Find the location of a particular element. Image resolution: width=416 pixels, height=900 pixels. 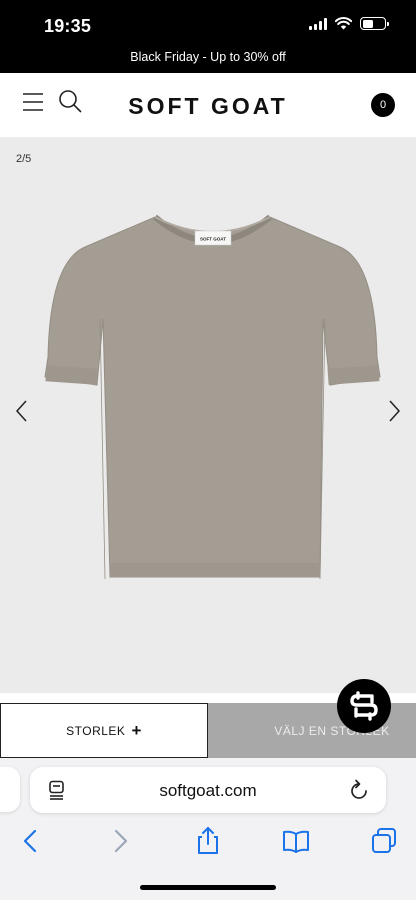

battery-fill is located at coordinates (367, 23).